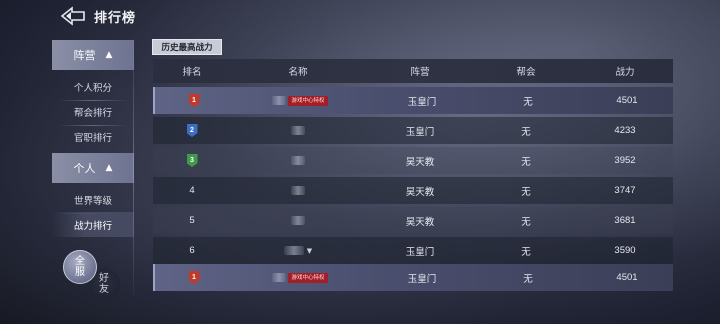  What do you see at coordinates (192, 250) in the screenshot?
I see `rank-cell: 6` at bounding box center [192, 250].